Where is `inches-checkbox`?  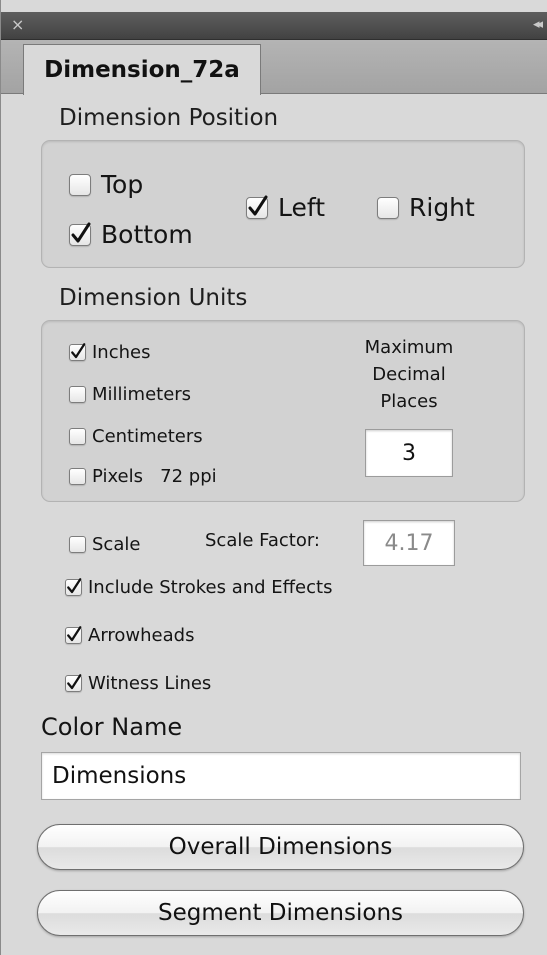 inches-checkbox is located at coordinates (77, 352).